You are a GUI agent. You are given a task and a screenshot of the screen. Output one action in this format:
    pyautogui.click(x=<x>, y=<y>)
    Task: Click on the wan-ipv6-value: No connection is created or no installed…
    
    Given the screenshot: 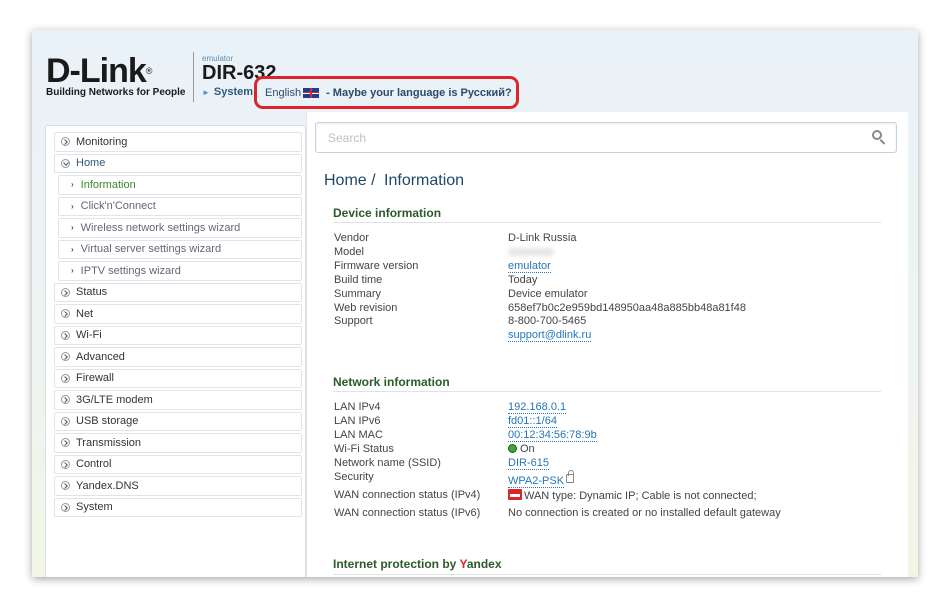 What is the action you would take?
    pyautogui.click(x=644, y=513)
    